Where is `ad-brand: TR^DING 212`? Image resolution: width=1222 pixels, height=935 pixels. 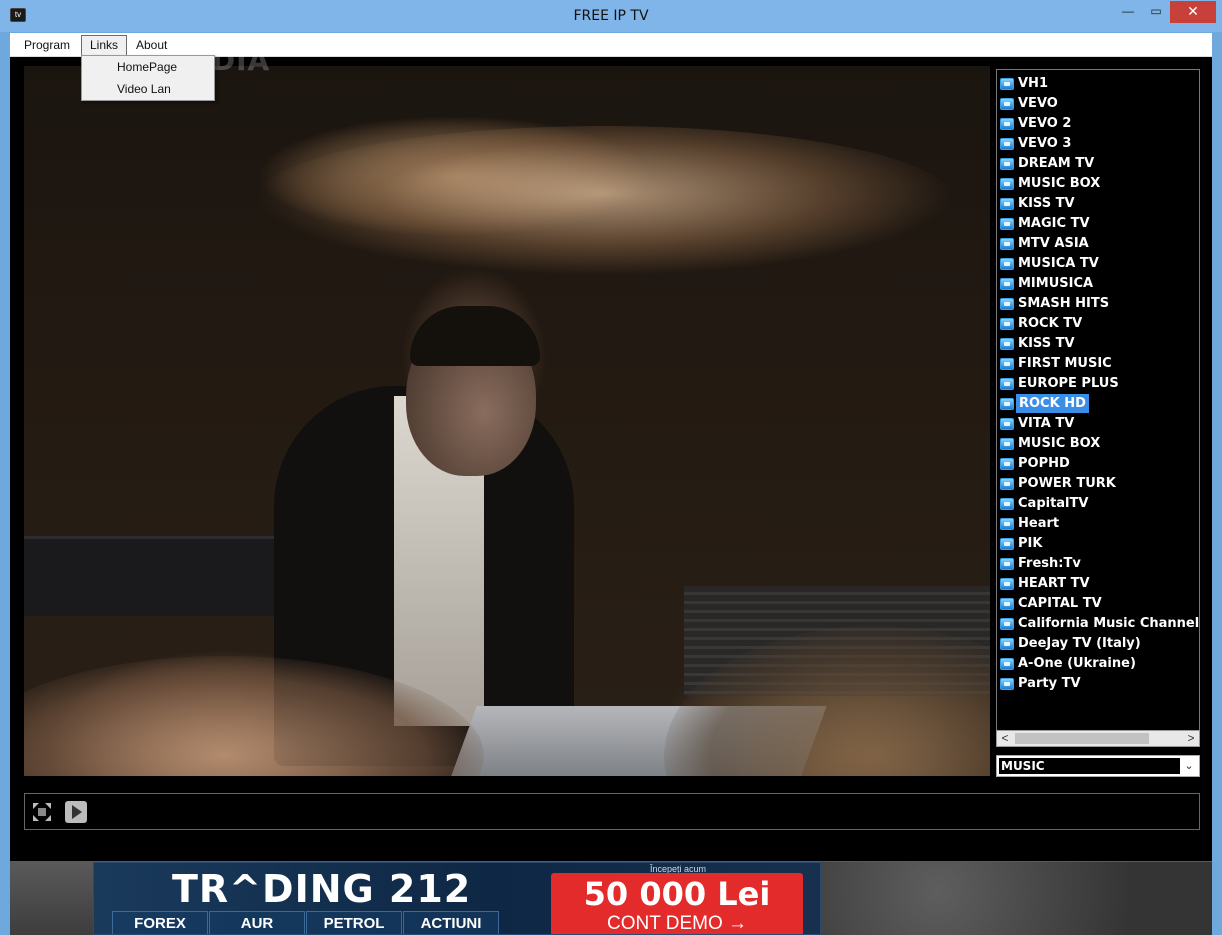 ad-brand: TR^DING 212 is located at coordinates (322, 889).